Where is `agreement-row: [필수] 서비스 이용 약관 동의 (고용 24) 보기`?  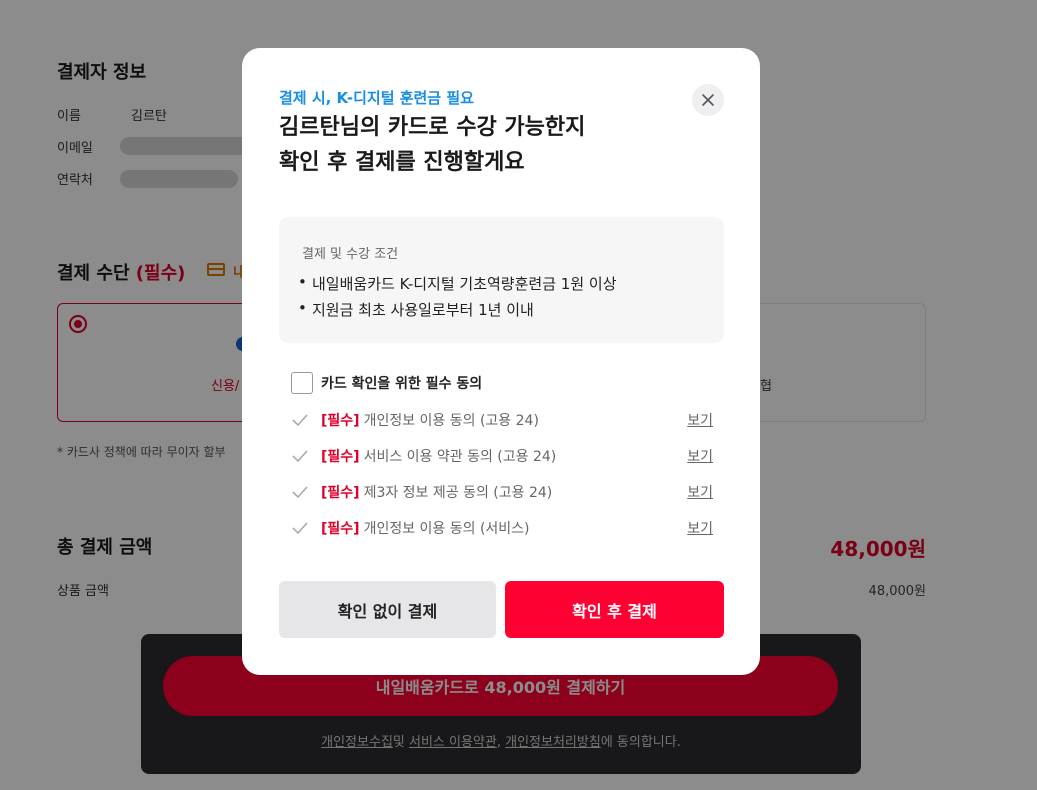 agreement-row: [필수] 서비스 이용 약관 동의 (고용 24) 보기 is located at coordinates (502, 456).